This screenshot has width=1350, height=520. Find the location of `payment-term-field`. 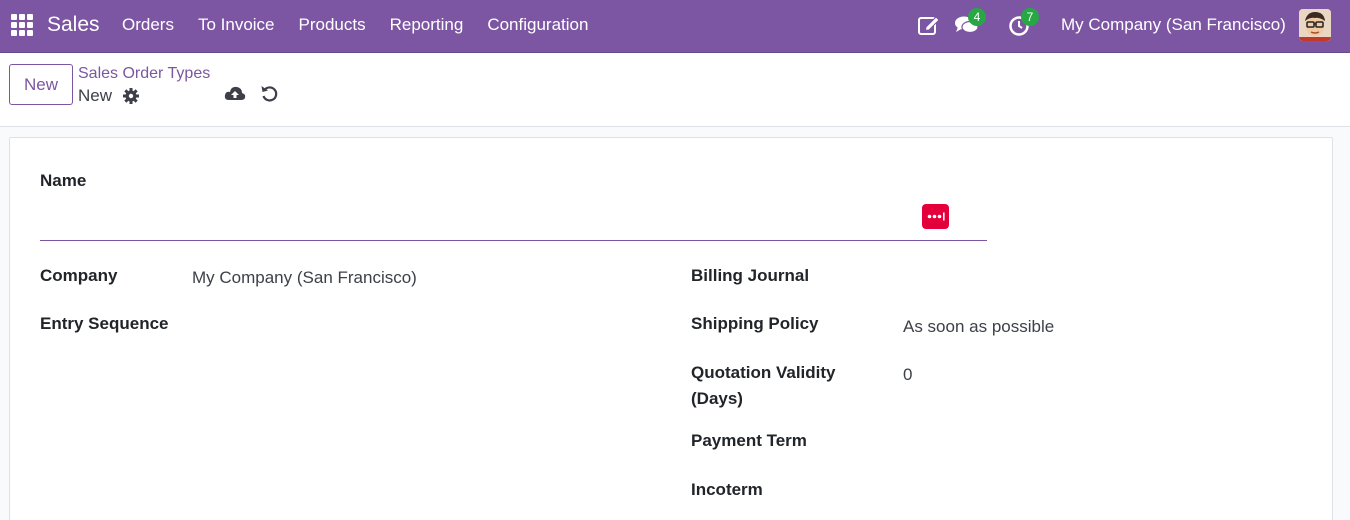

payment-term-field is located at coordinates (1103, 441).